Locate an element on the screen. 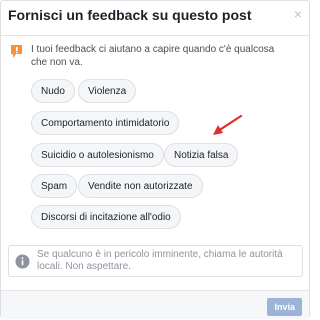 Image resolution: width=320 pixels, height=320 pixels. dialog-title: Fornisci un feedback su questo post is located at coordinates (130, 15).